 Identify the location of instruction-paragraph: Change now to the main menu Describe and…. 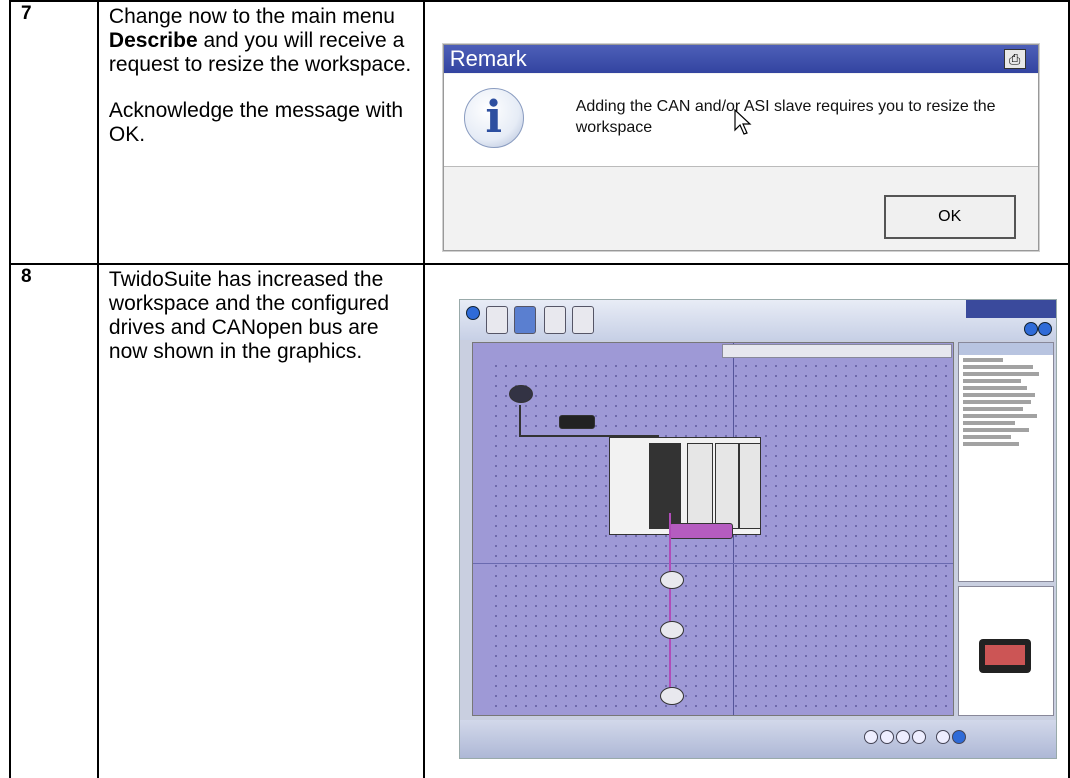
(262, 41).